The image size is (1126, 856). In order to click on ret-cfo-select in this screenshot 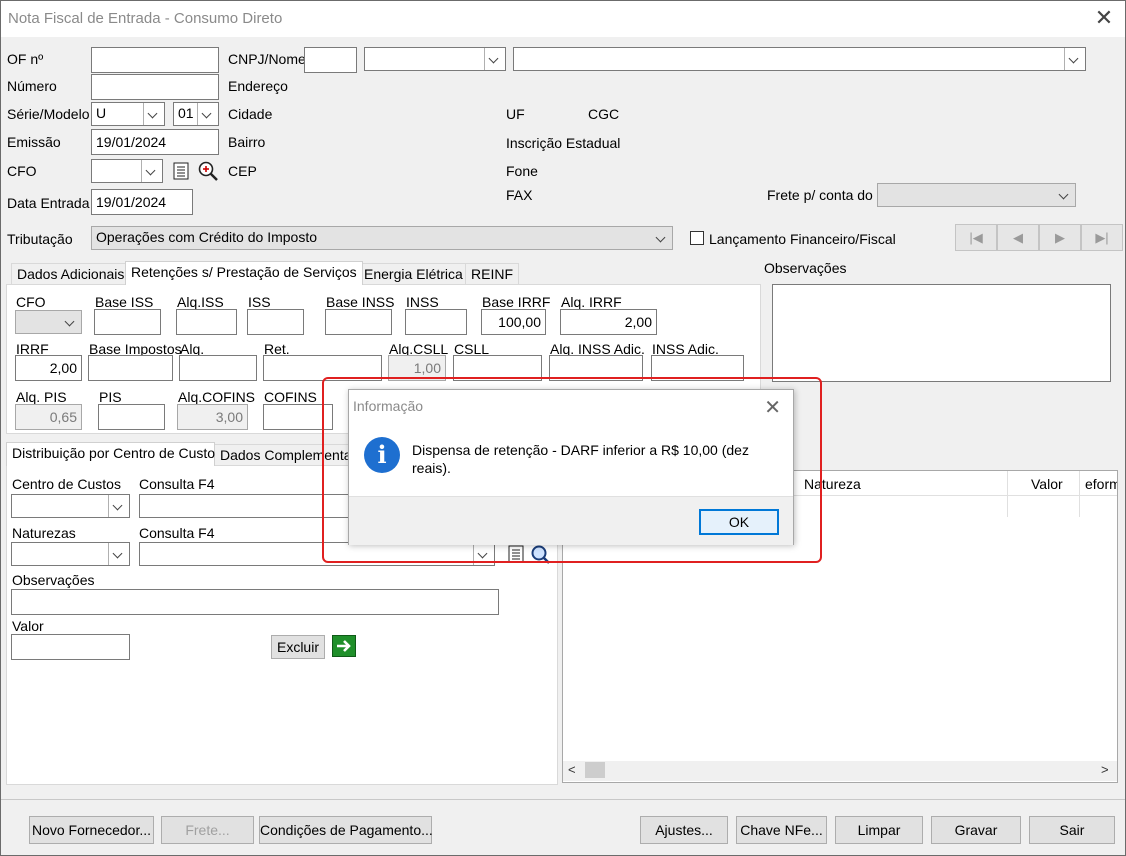, I will do `click(48, 322)`.